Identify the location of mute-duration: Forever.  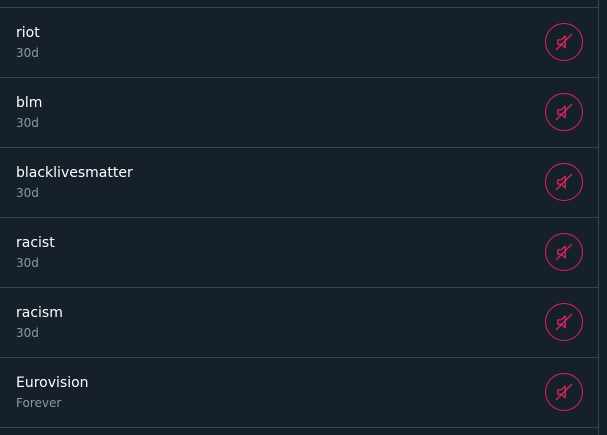
(39, 403).